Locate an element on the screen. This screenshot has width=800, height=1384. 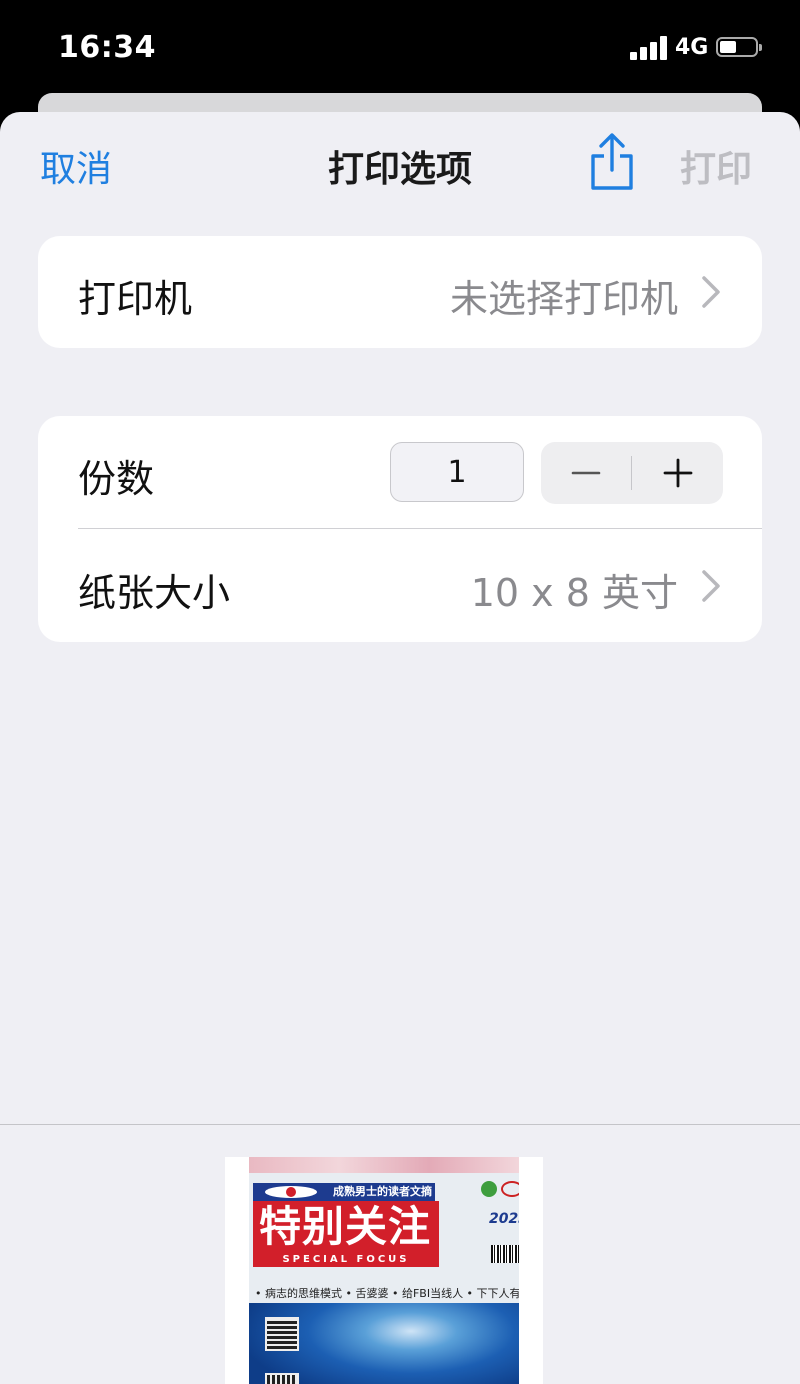
printer-value: 未选择打印机 is located at coordinates (563, 299).